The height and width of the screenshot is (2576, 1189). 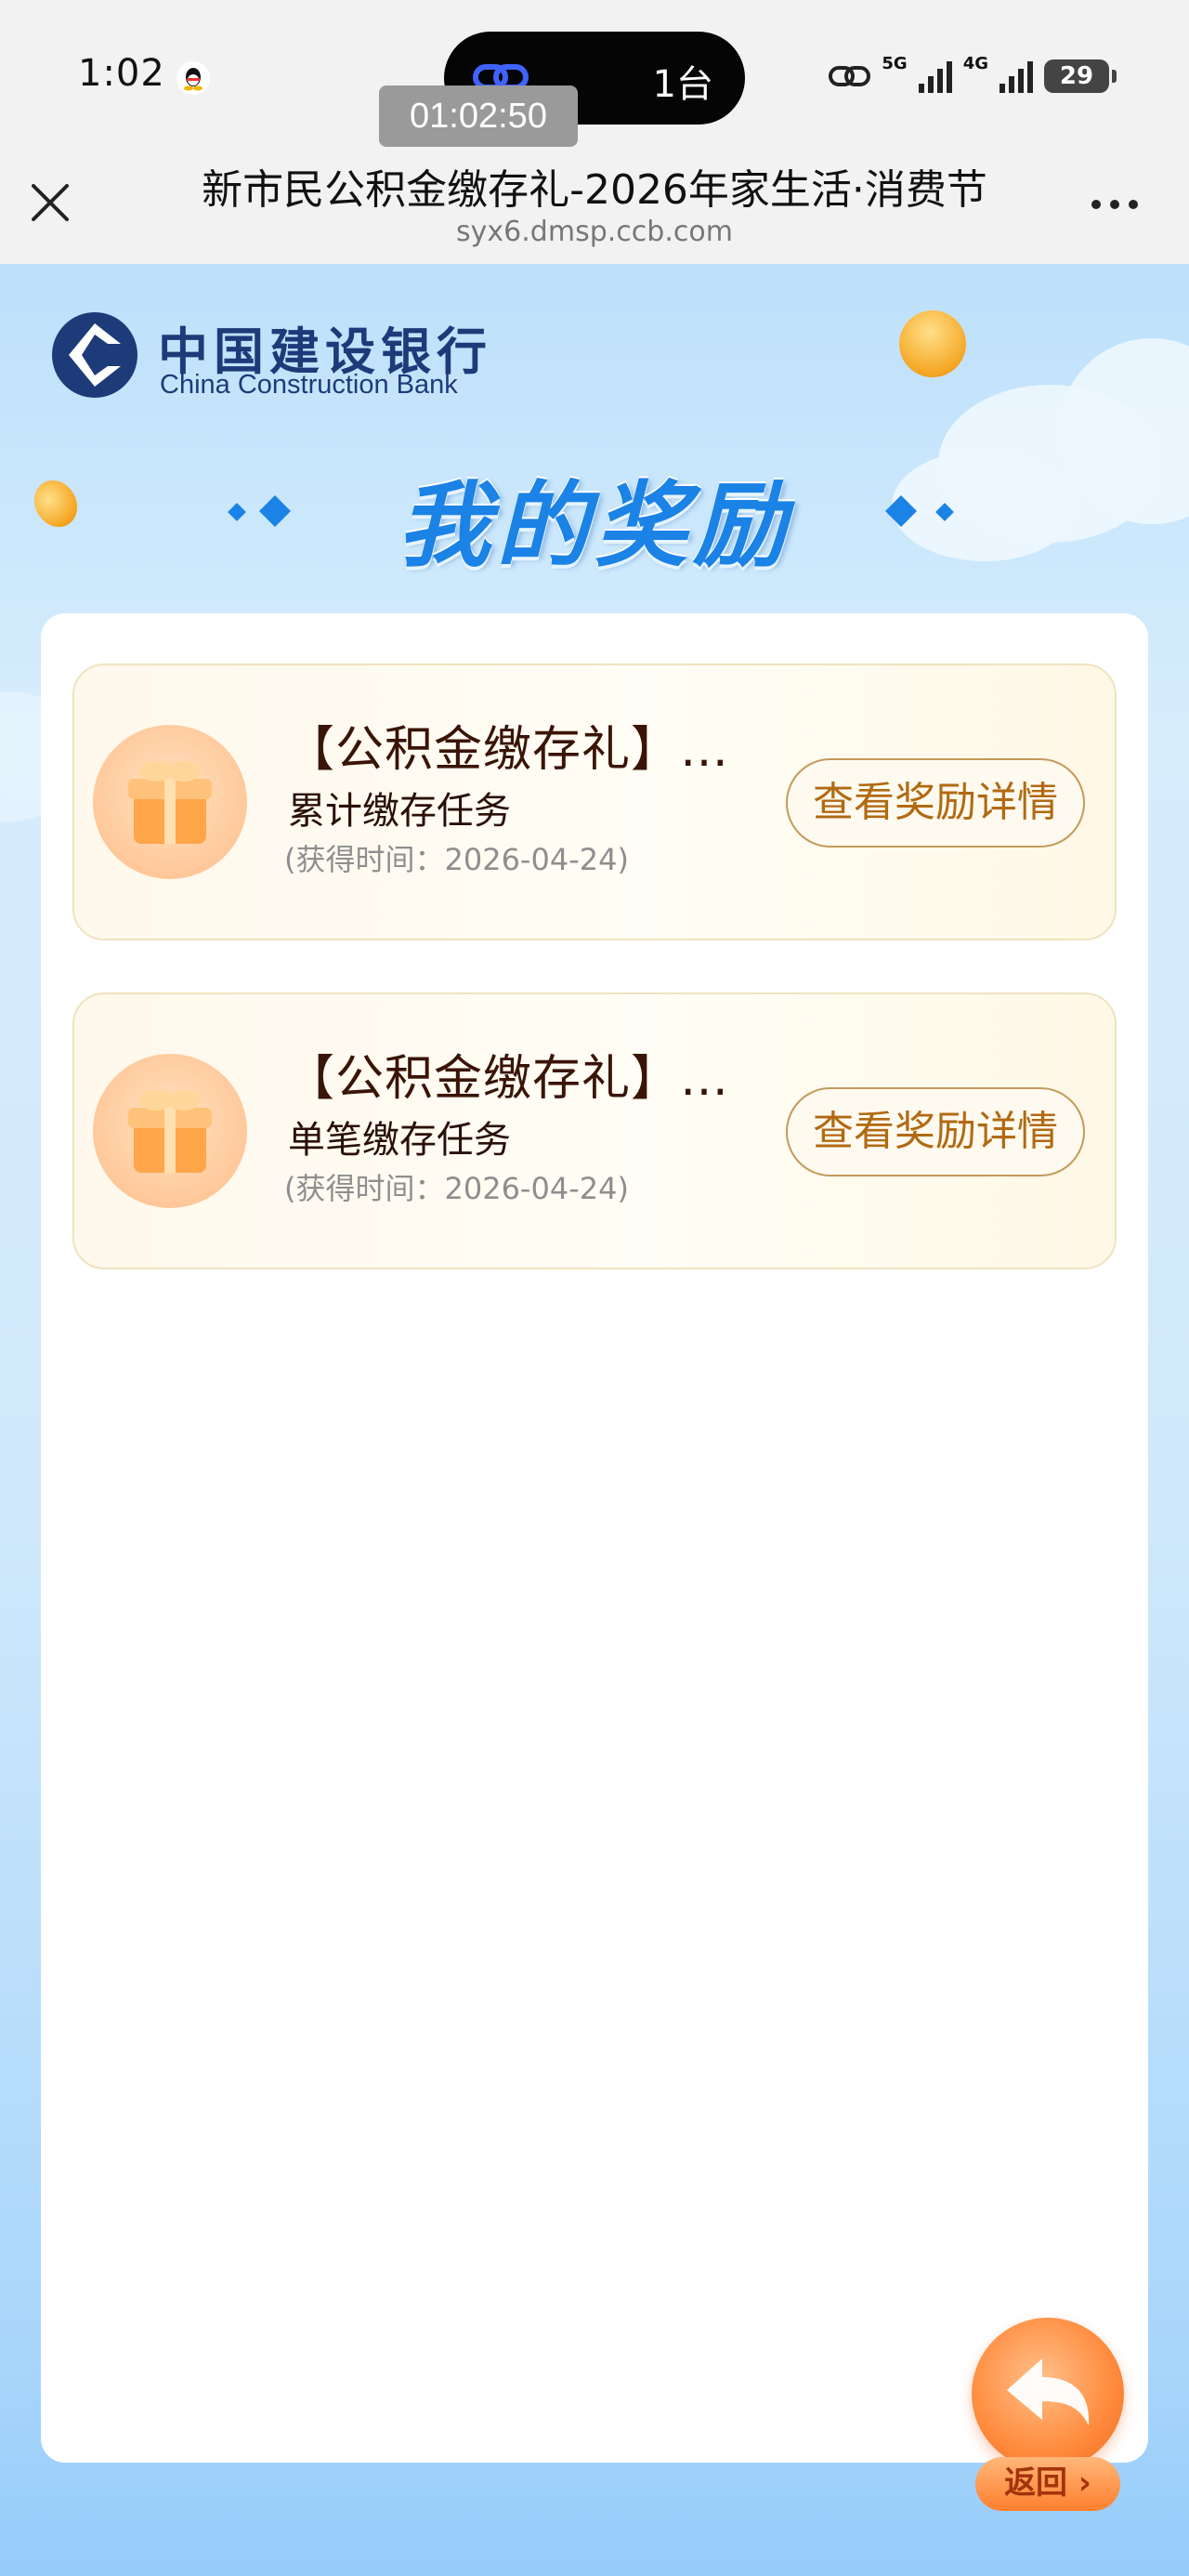 What do you see at coordinates (1048, 2484) in the screenshot?
I see `back-label: 返回 ›` at bounding box center [1048, 2484].